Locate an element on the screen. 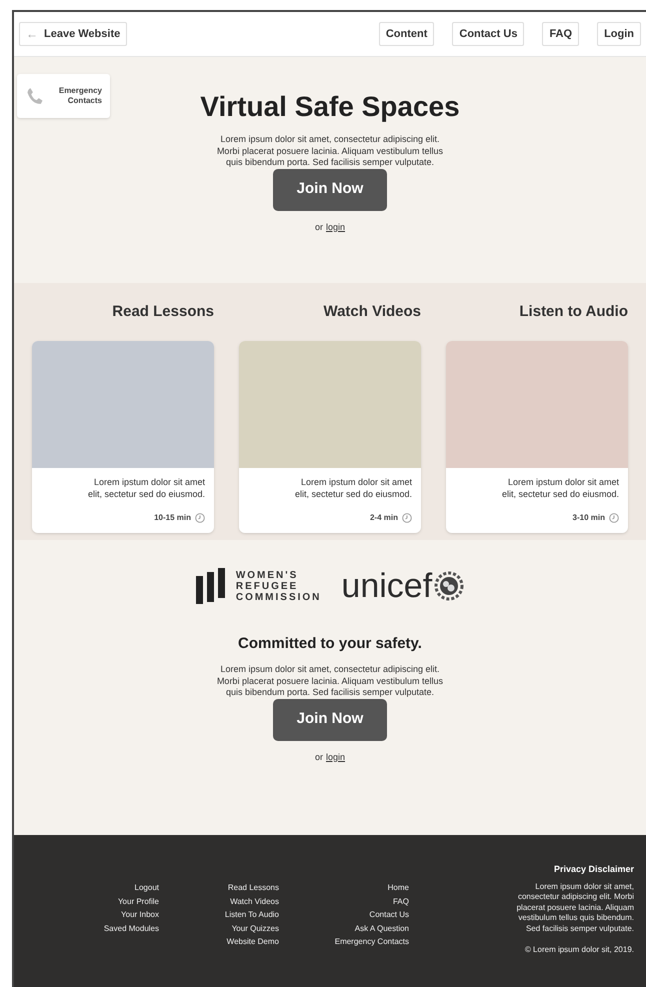 The width and height of the screenshot is (646, 987). category-title: Listen to Audio is located at coordinates (573, 312).